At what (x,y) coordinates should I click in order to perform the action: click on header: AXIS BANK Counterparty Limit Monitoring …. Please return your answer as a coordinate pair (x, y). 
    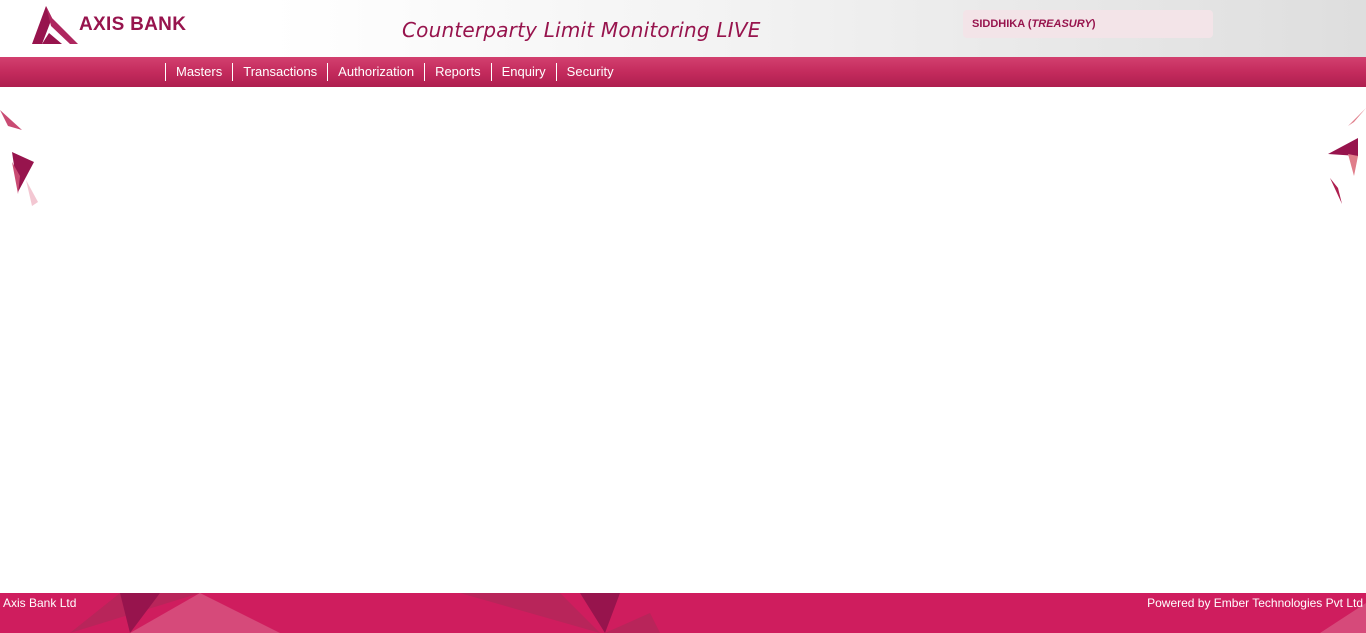
    Looking at the image, I should click on (683, 28).